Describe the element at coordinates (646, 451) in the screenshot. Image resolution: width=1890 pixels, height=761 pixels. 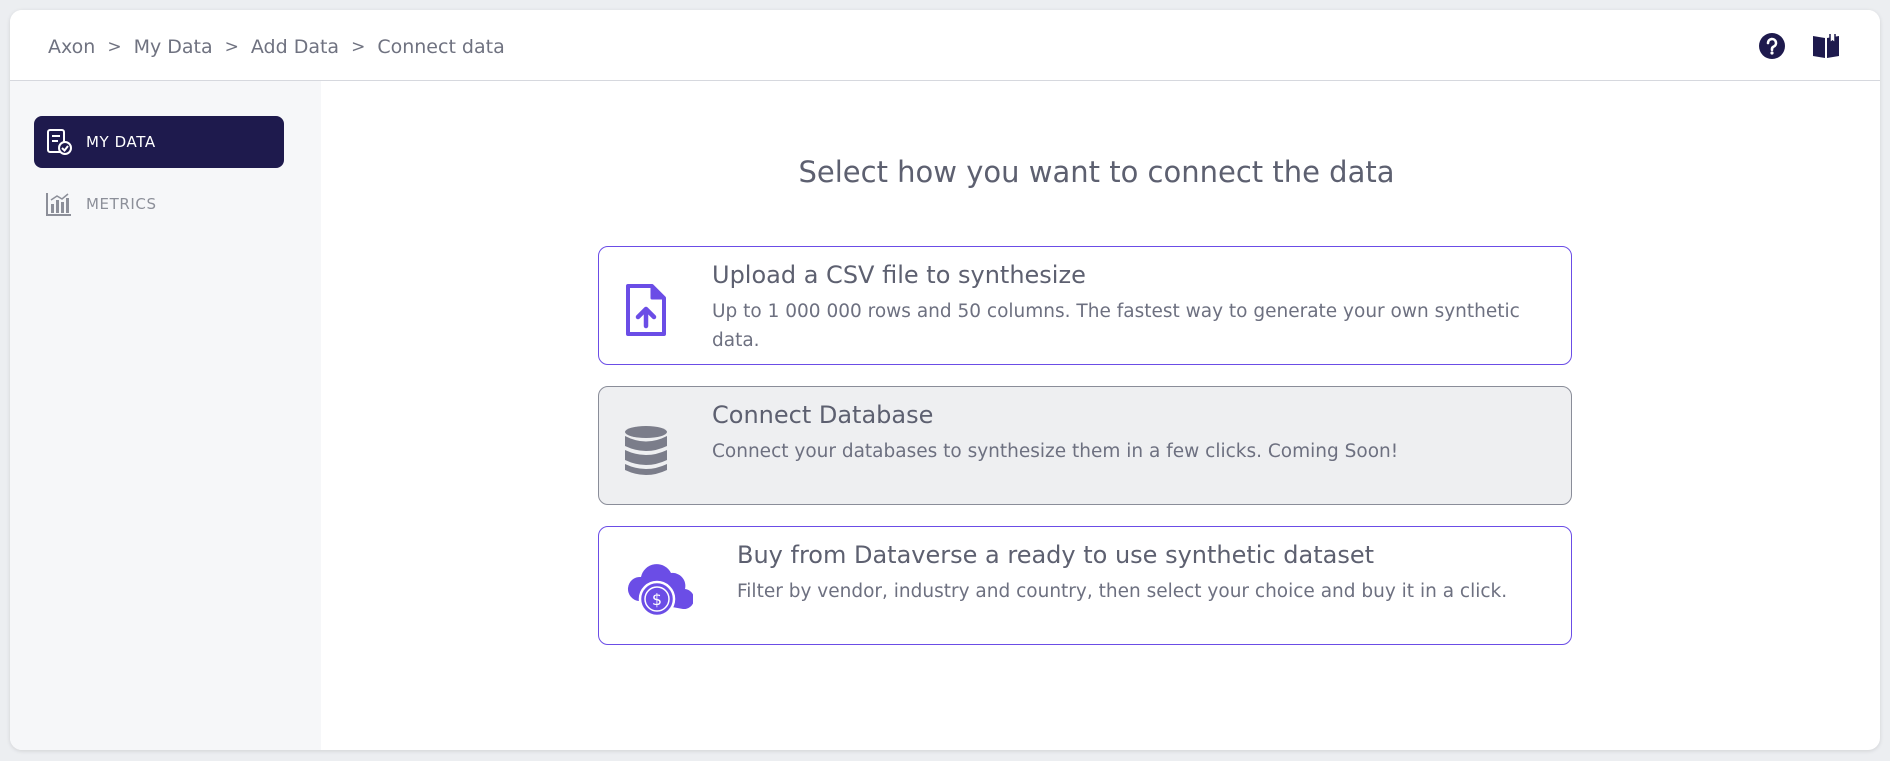
I see `database-icon` at that location.